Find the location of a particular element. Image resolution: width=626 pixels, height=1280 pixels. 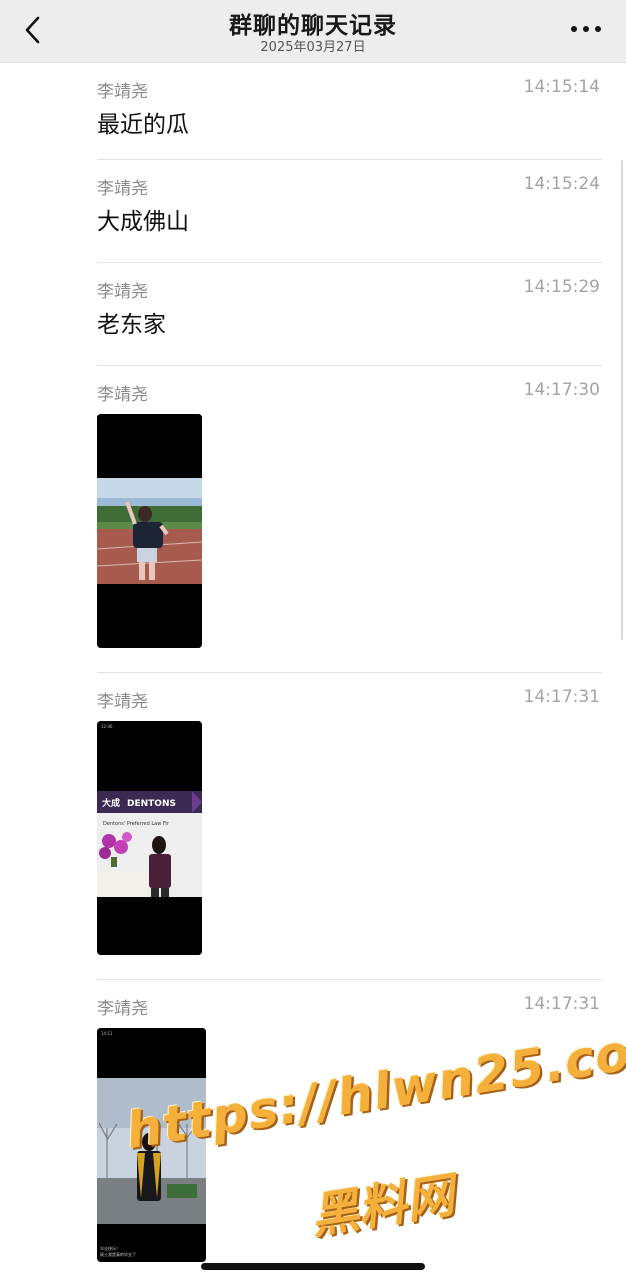

message-item: 李靖尧 14:15:29 老东家 is located at coordinates (349, 314).